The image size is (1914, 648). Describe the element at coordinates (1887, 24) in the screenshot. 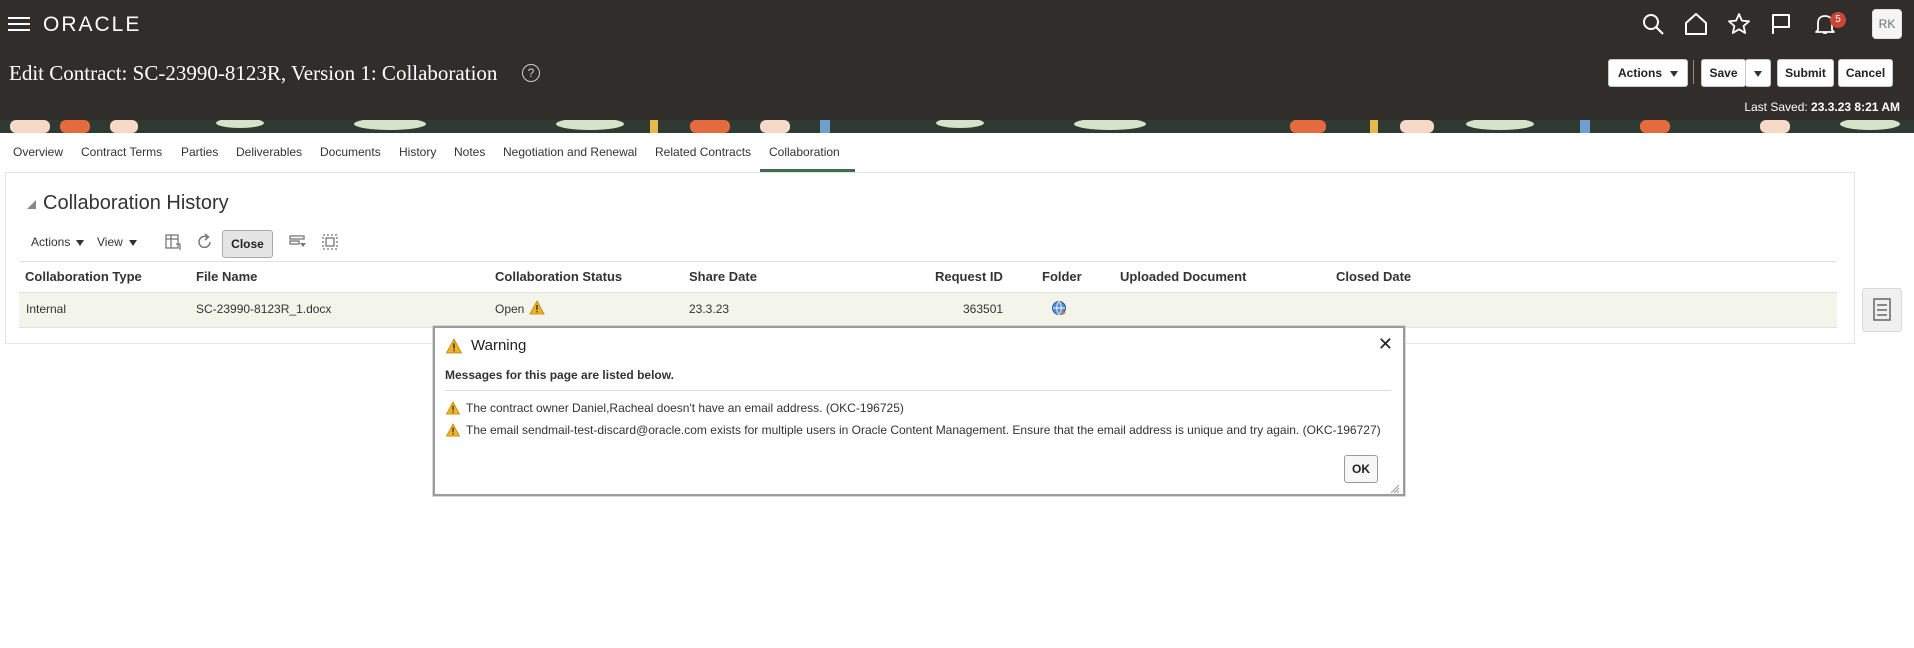

I see `user-avatar: RK` at that location.